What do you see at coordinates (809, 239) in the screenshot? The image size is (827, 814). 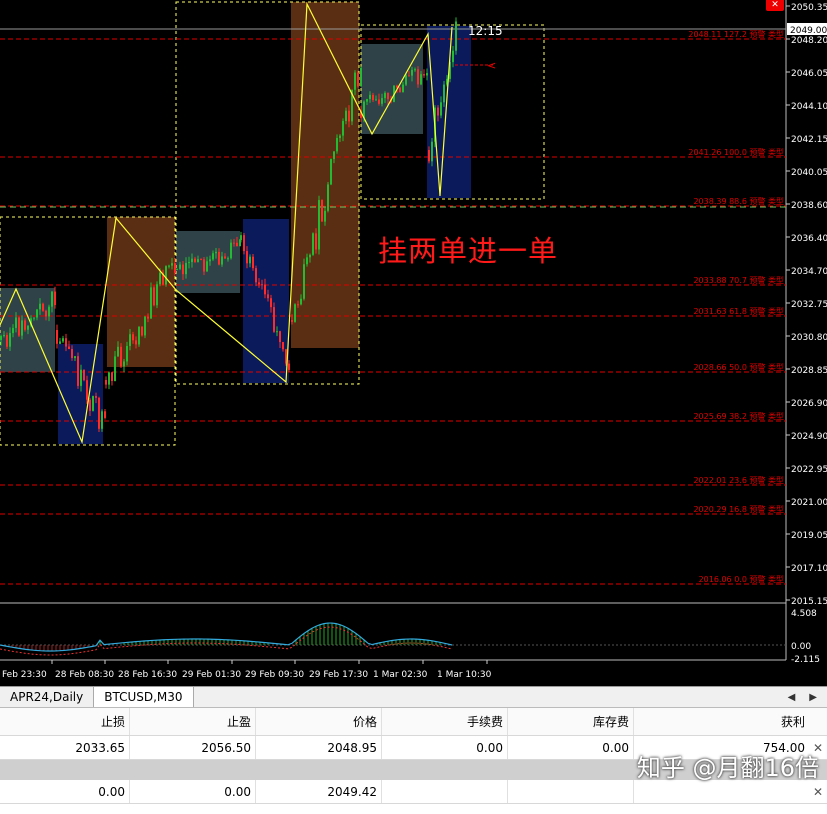 I see `price-tick-label: 2036.40` at bounding box center [809, 239].